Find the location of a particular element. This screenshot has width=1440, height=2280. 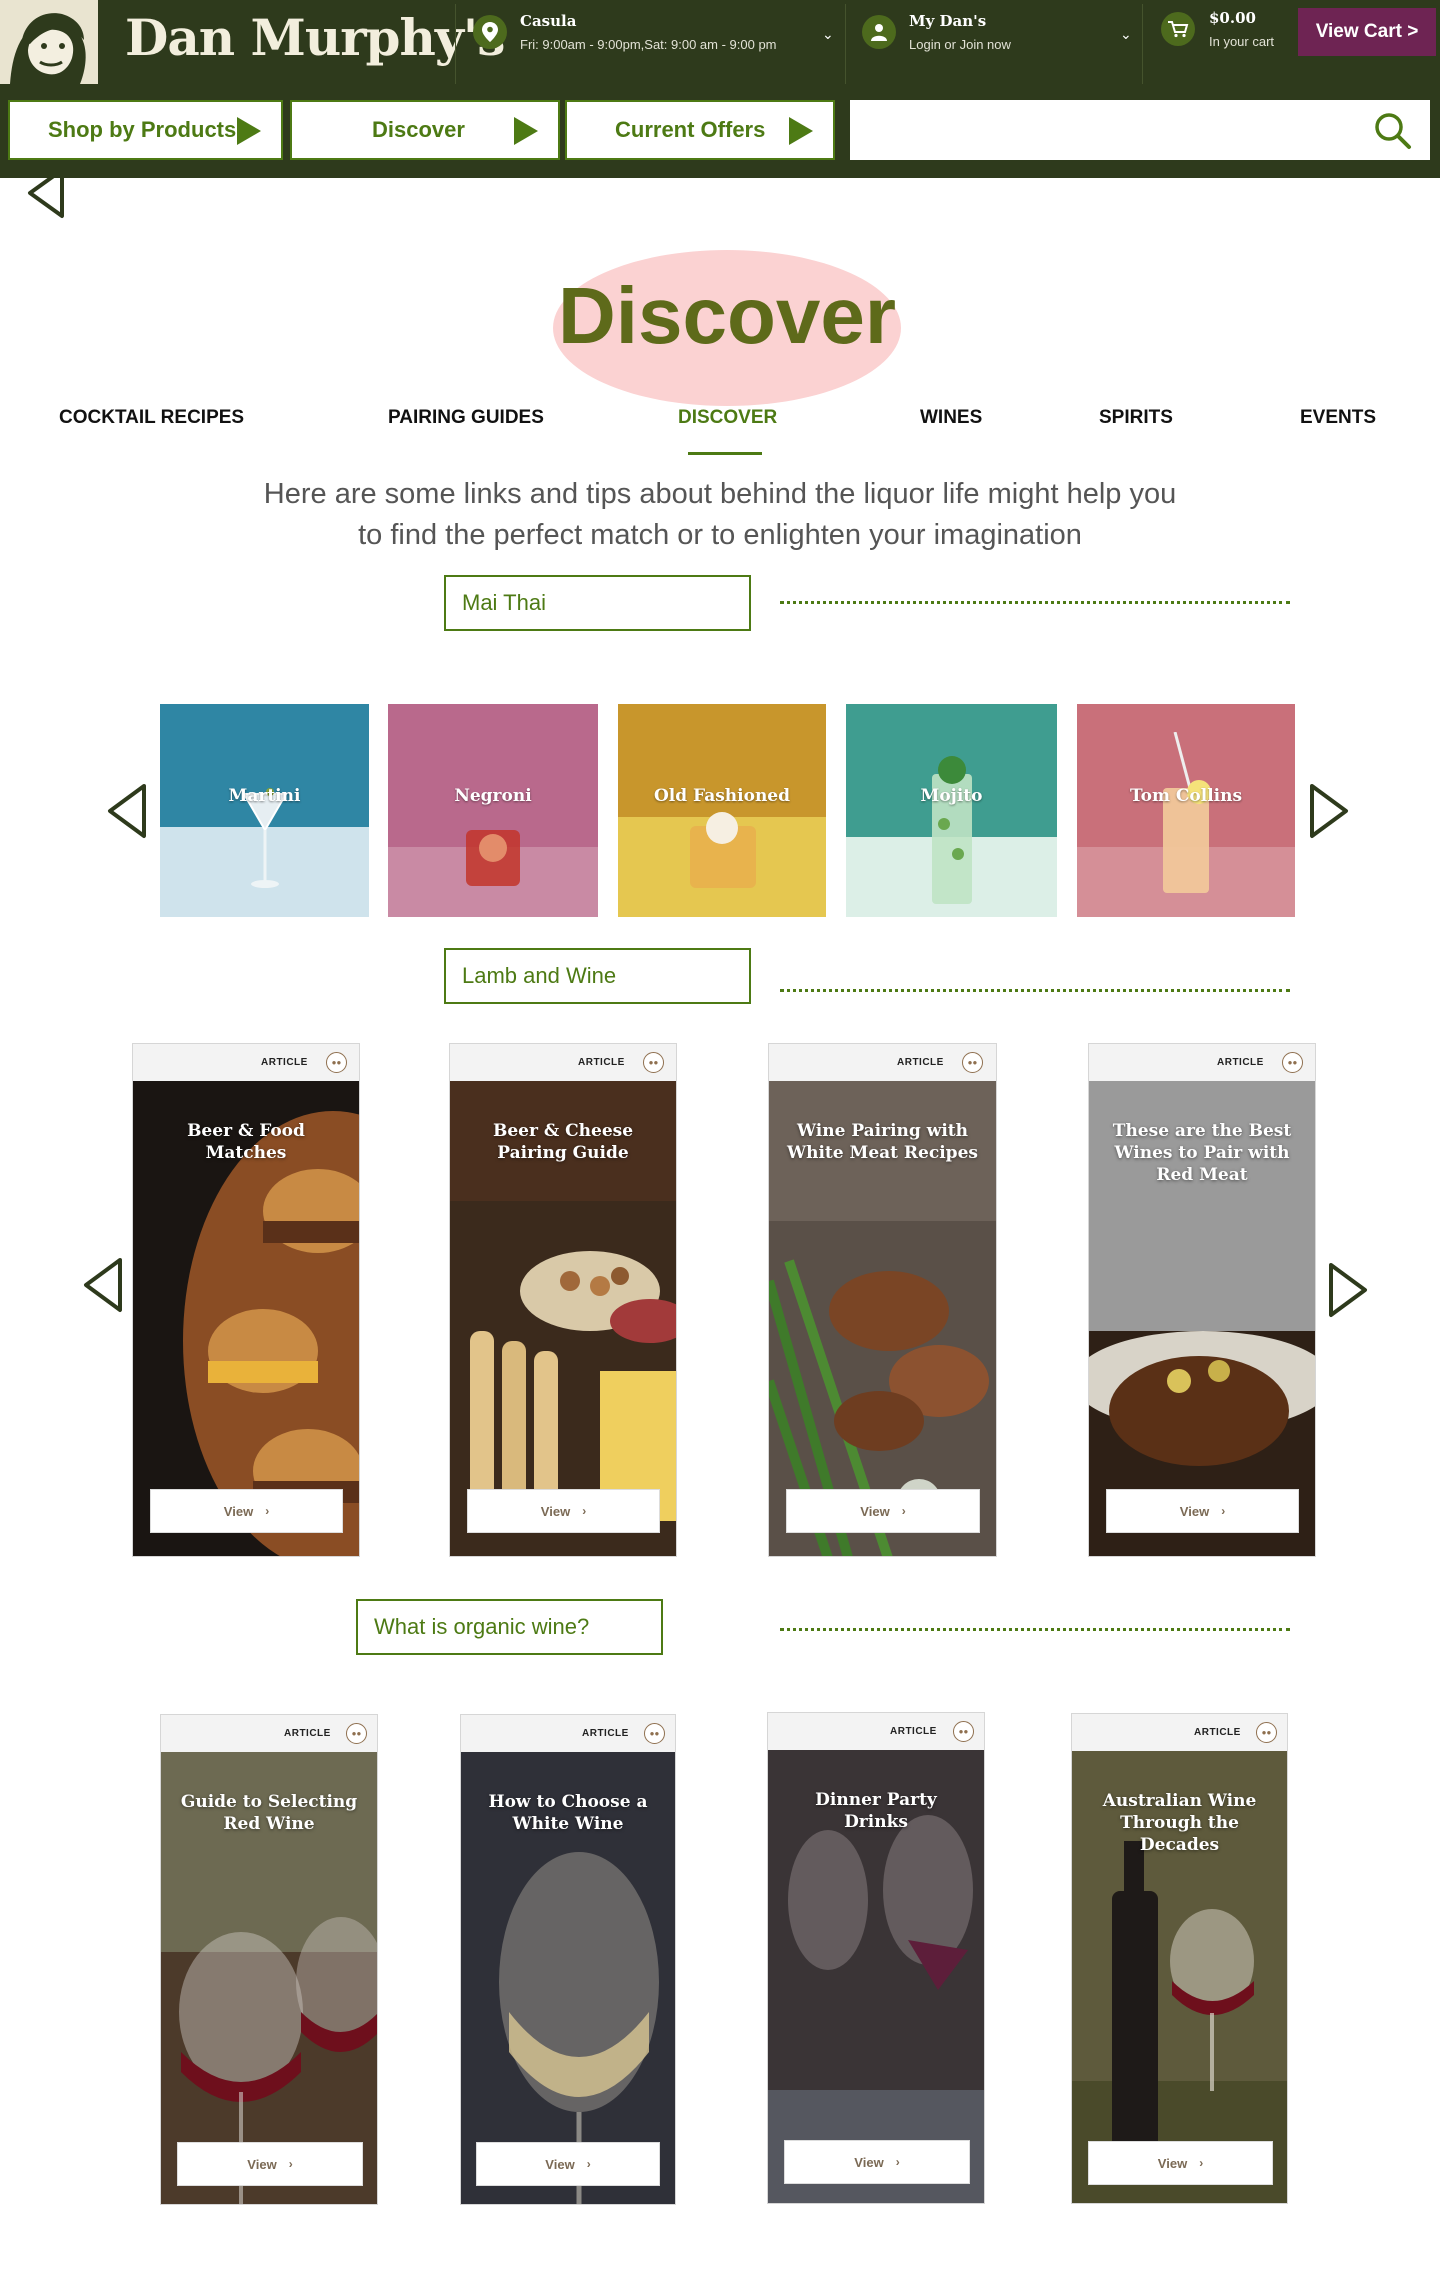

cocktail-name: Old Fashioned is located at coordinates (722, 796).